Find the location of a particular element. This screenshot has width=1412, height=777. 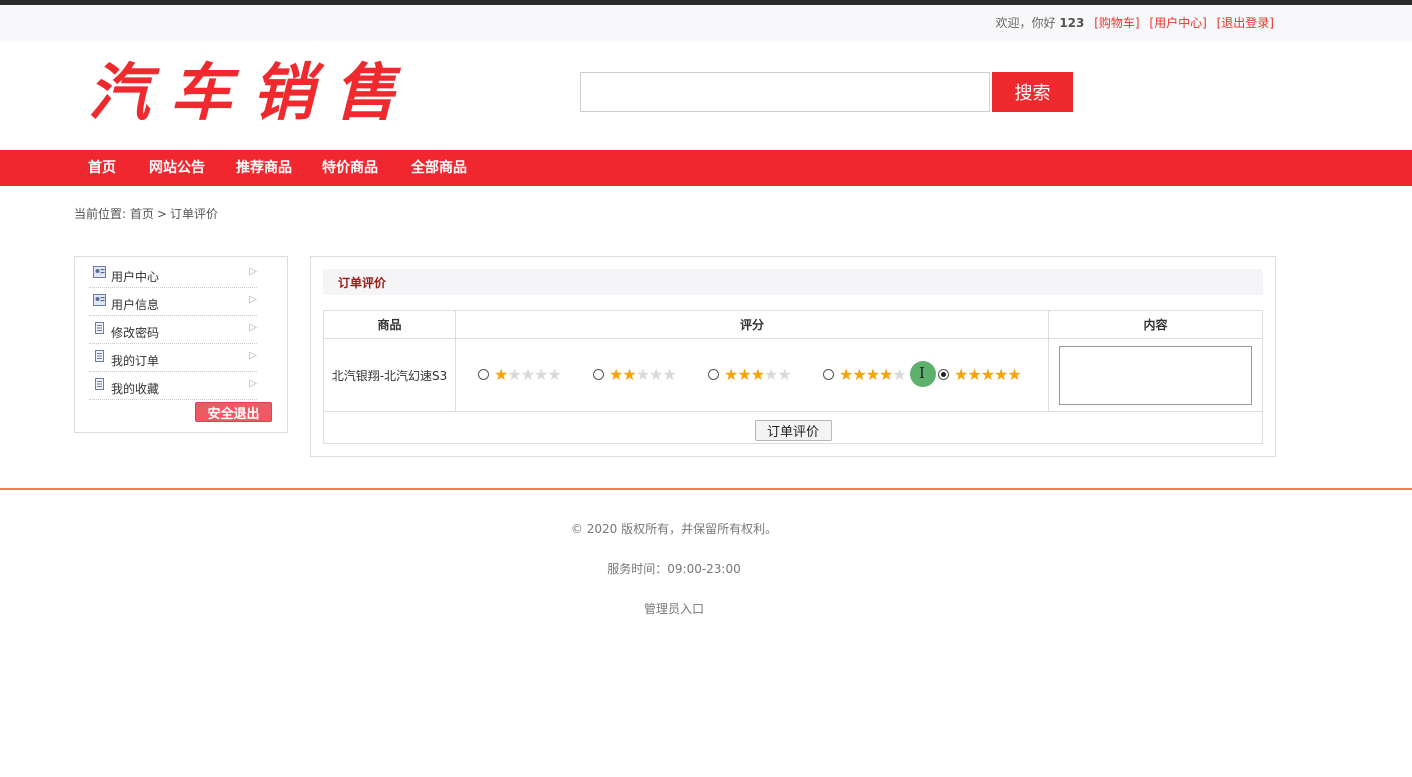

search-input is located at coordinates (785, 92).